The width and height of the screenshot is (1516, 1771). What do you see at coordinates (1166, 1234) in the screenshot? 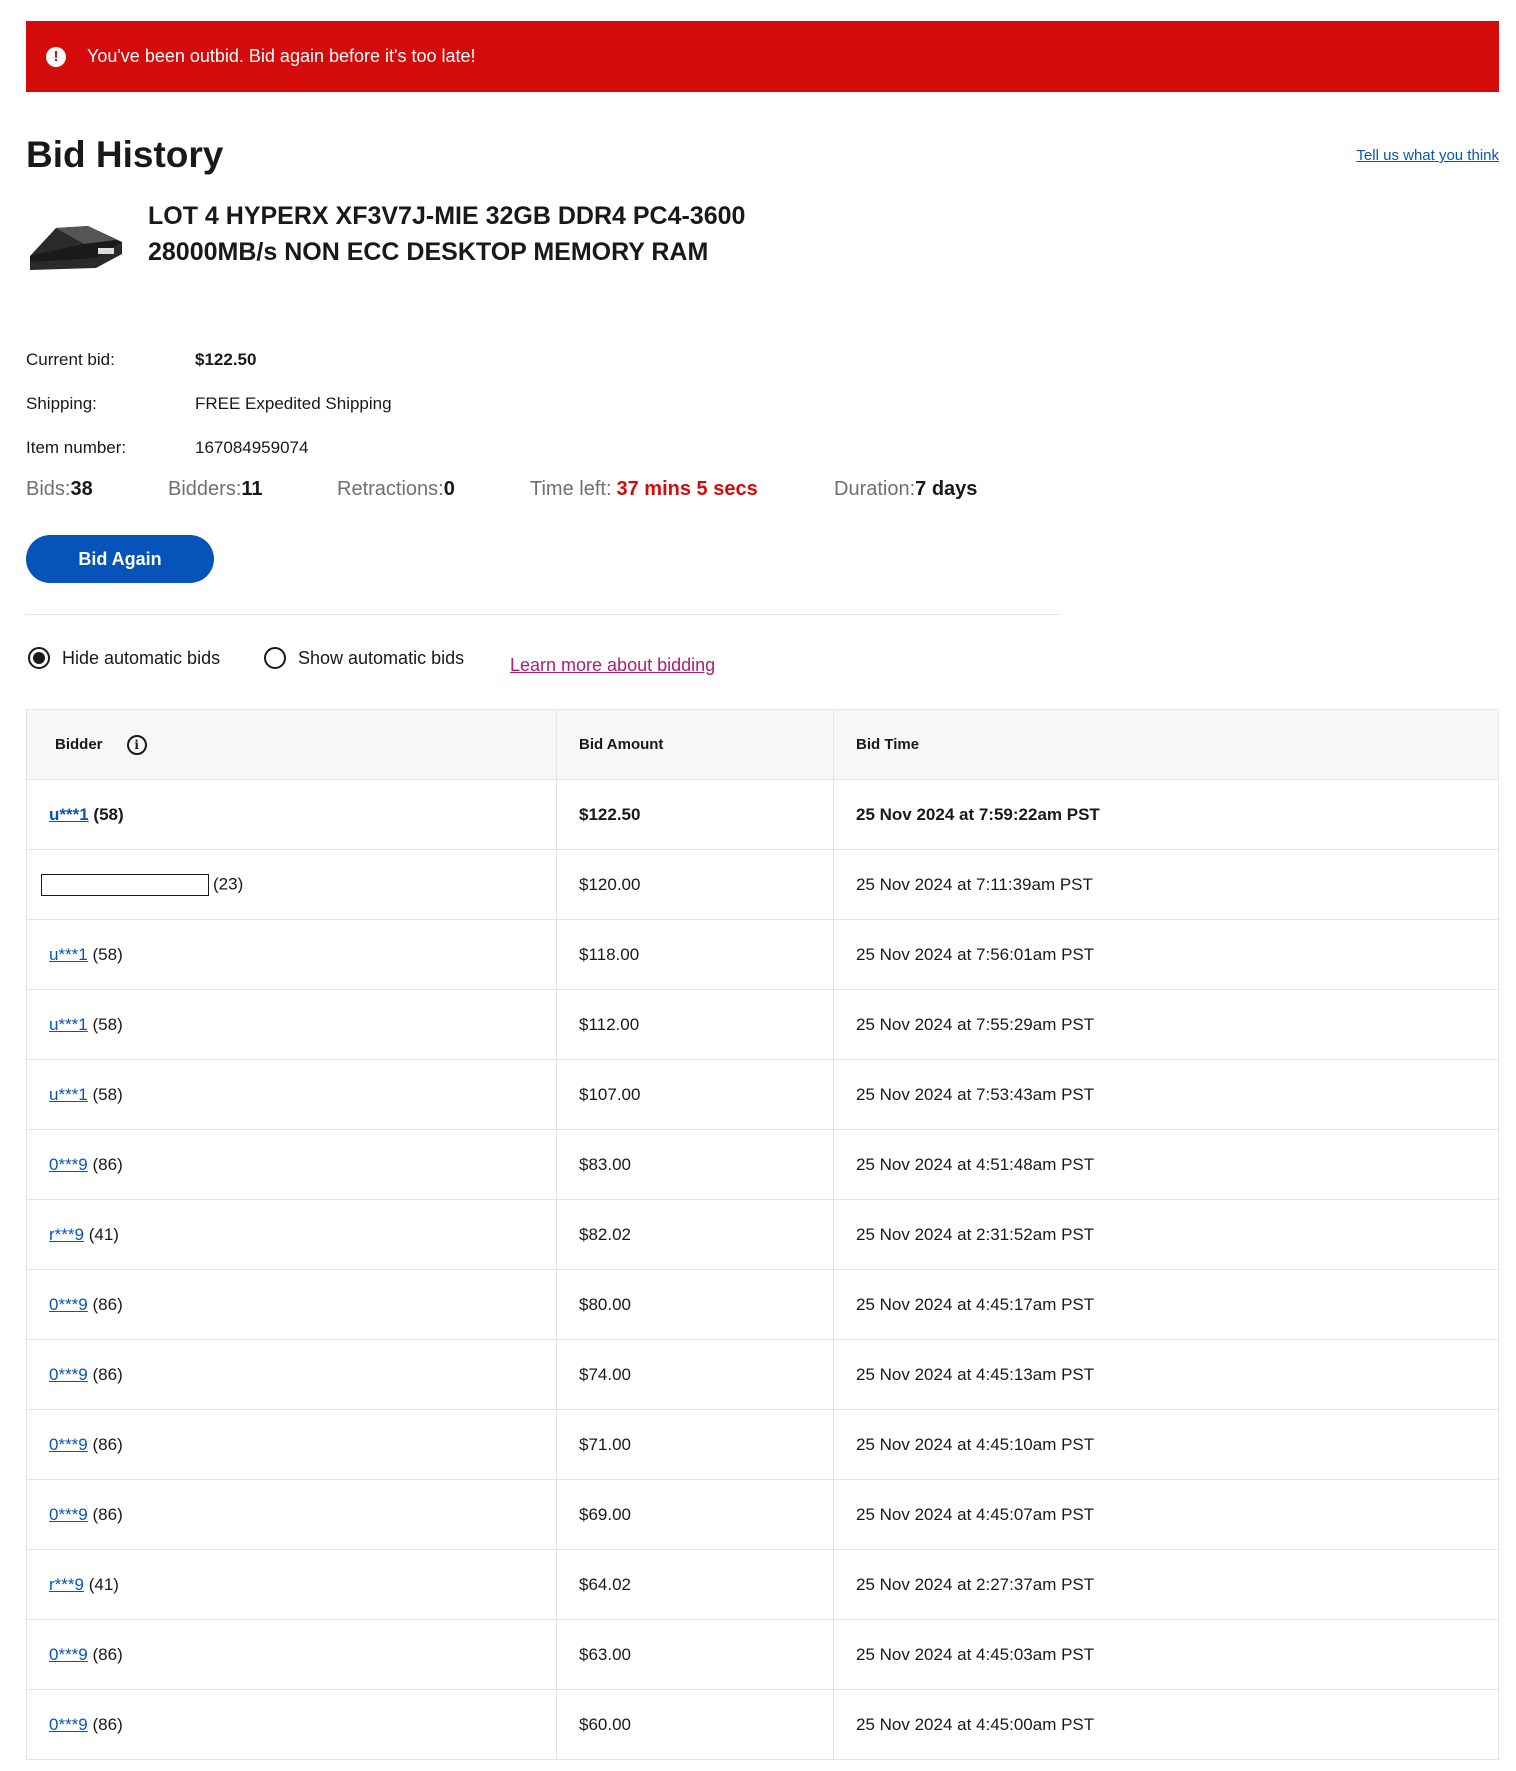
I see `bid-time-cell: 25 Nov 2024 at 2:31:52am PST` at bounding box center [1166, 1234].